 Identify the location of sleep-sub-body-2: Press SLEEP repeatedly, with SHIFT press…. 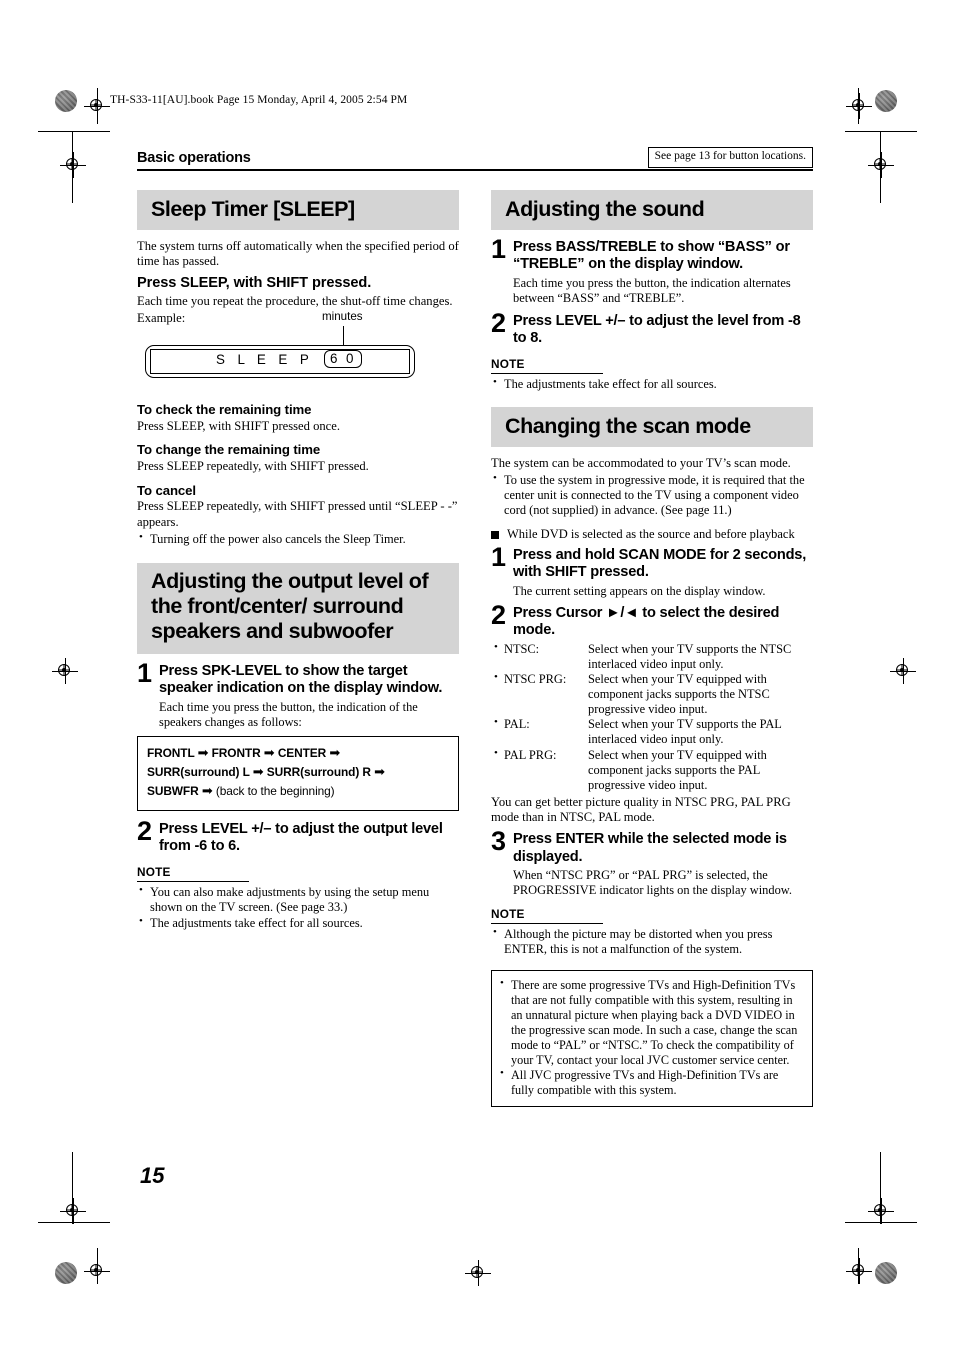
(297, 514).